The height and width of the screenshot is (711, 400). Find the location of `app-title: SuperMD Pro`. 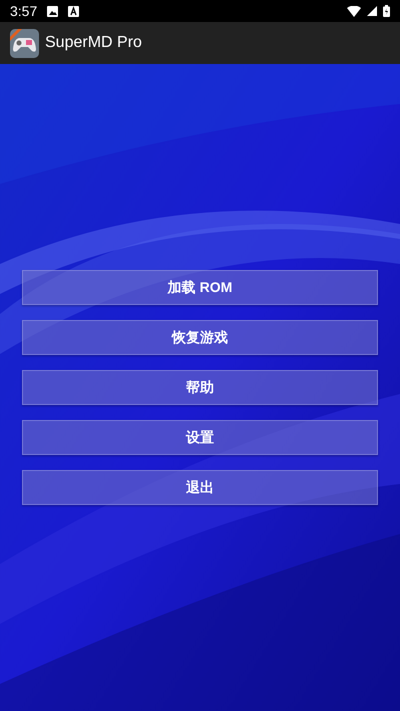

app-title: SuperMD Pro is located at coordinates (93, 43).